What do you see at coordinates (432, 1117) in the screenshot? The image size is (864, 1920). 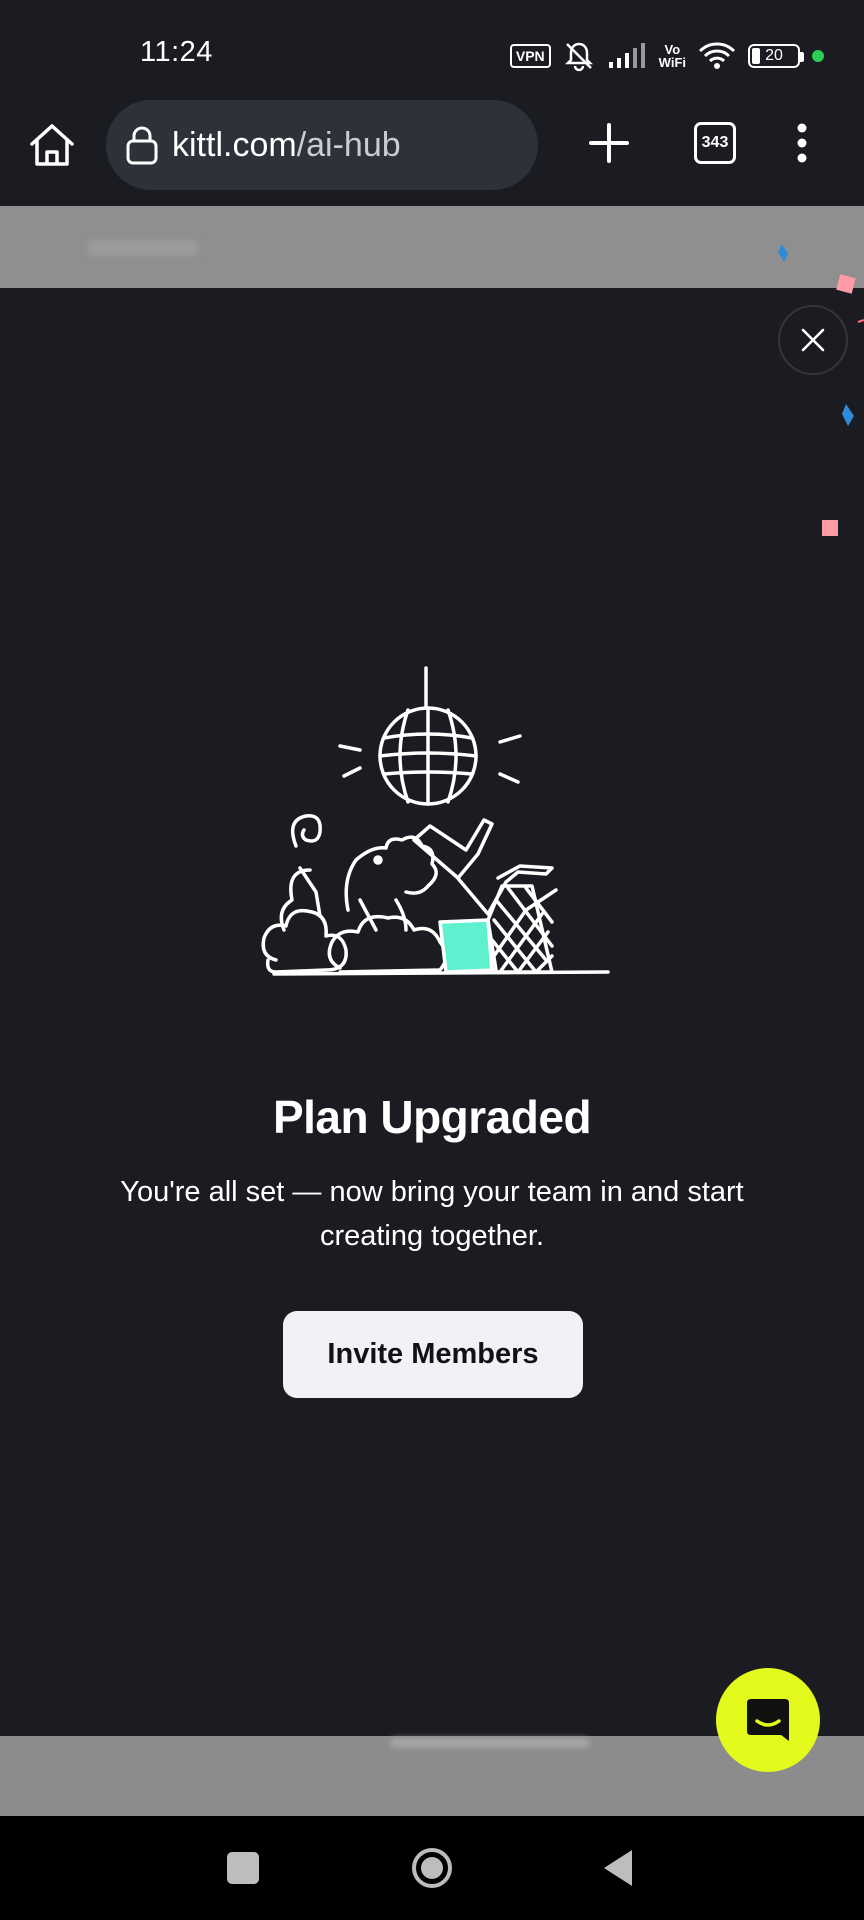 I see `modal-title: Plan Upgraded` at bounding box center [432, 1117].